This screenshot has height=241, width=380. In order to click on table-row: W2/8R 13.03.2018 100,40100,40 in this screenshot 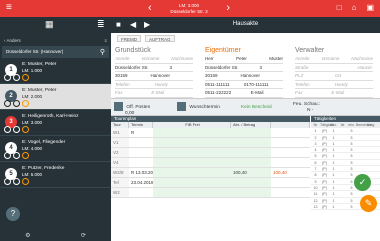, I will do `click(210, 173)`.